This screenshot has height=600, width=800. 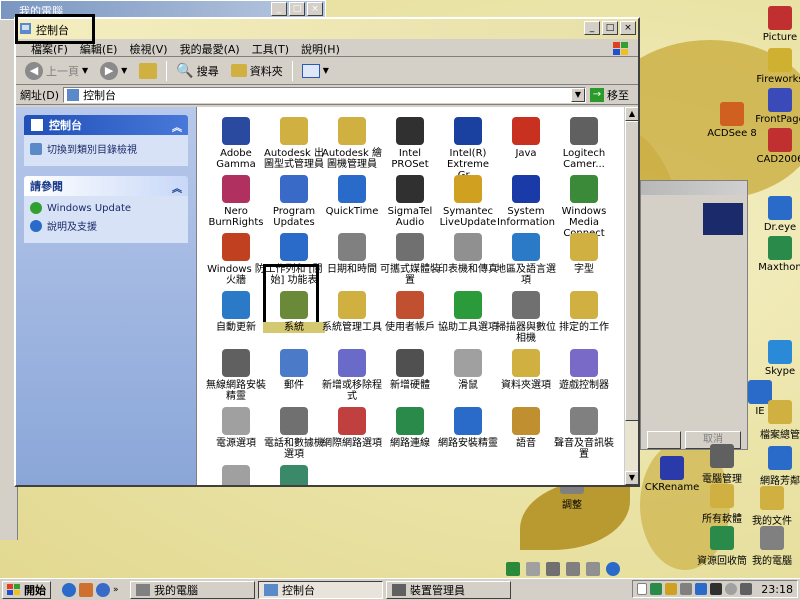 I want to click on more-quicklaunch-icon: », so click(x=120, y=590).